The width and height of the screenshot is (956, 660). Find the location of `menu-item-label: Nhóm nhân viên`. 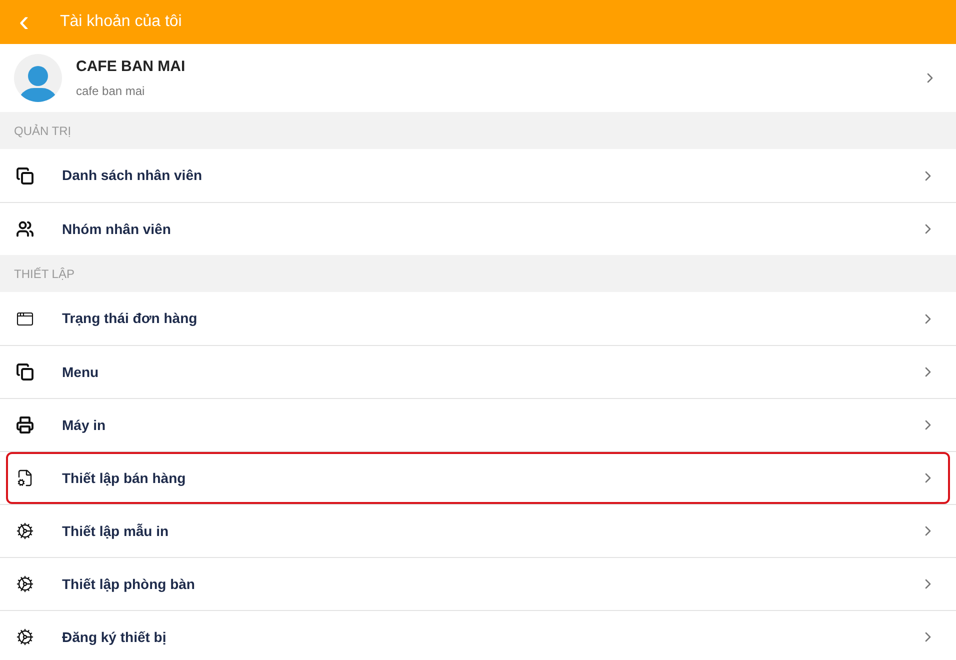

menu-item-label: Nhóm nhân viên is located at coordinates (117, 229).